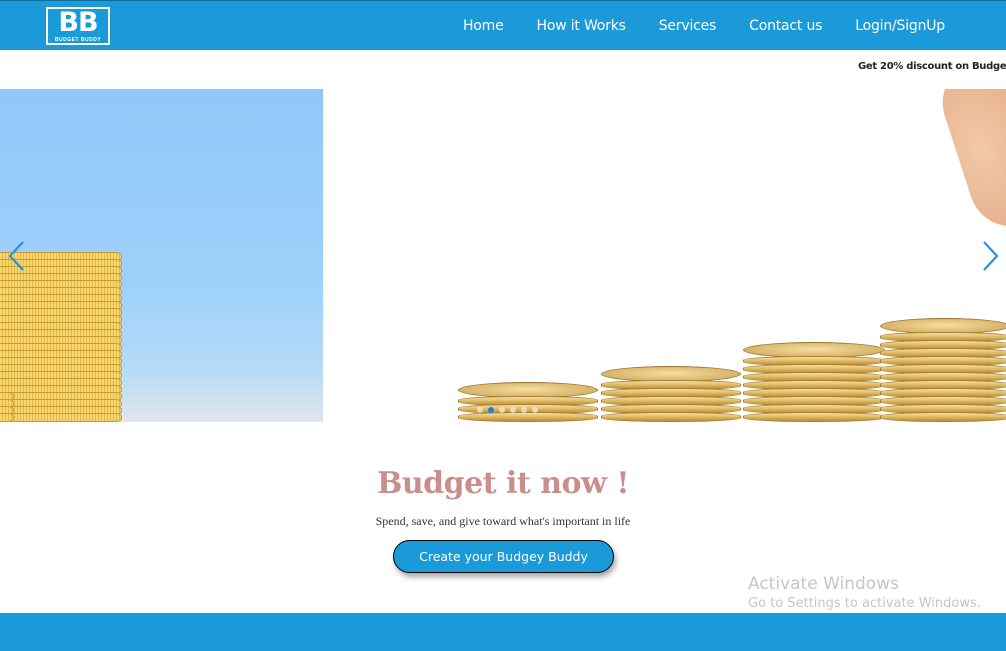 The height and width of the screenshot is (651, 1006). Describe the element at coordinates (785, 26) in the screenshot. I see `nav-contact-link: Contact us` at that location.